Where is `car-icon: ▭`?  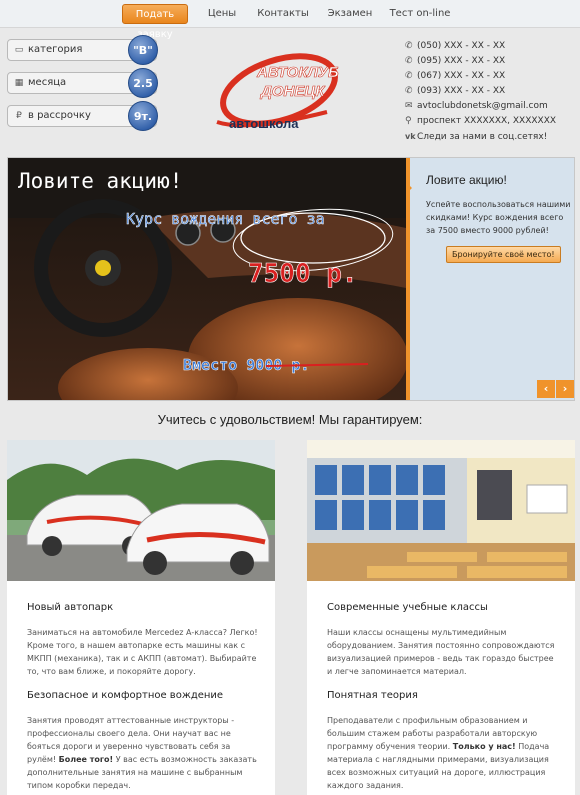 car-icon: ▭ is located at coordinates (19, 50).